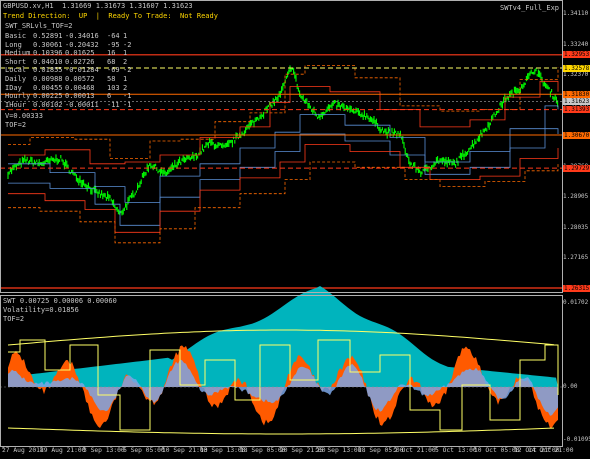 The height and width of the screenshot is (459, 590). What do you see at coordinates (339, 450) in the screenshot?
I see `time-axis-label: 25 Sep 13:00` at bounding box center [339, 450].